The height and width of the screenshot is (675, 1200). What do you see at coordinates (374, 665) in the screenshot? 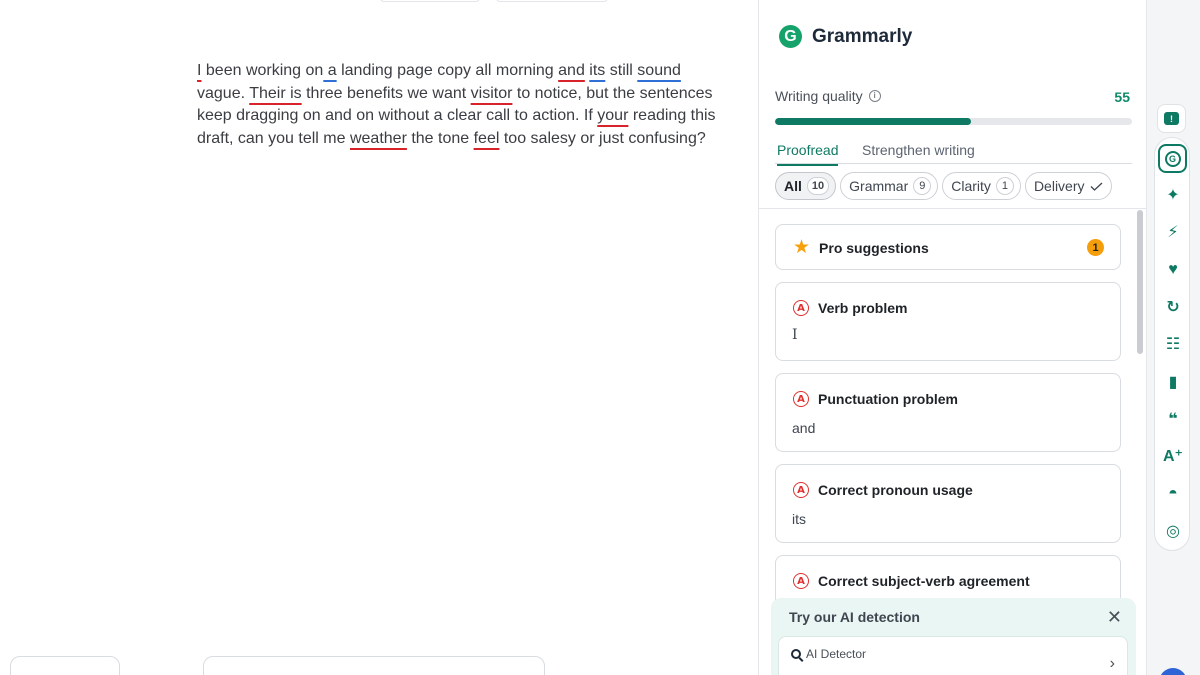
I see `formatting-toolbar` at bounding box center [374, 665].